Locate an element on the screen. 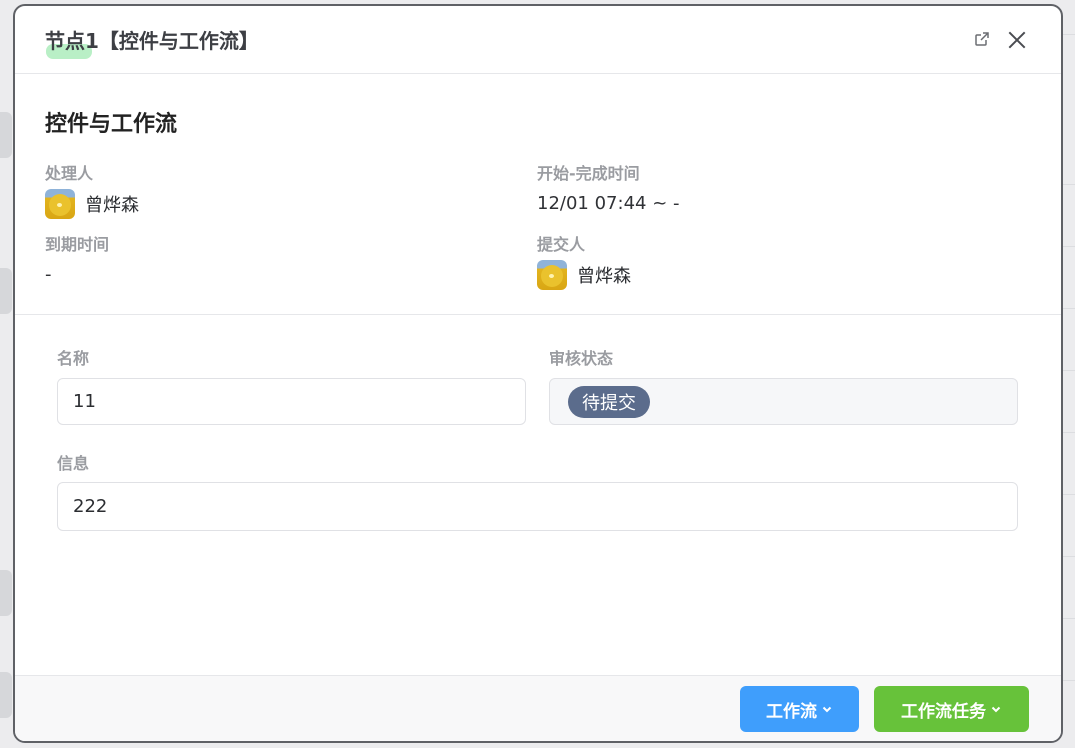 Image resolution: width=1075 pixels, height=748 pixels. dialog-title: 节点1【控件与工作流】 is located at coordinates (152, 41).